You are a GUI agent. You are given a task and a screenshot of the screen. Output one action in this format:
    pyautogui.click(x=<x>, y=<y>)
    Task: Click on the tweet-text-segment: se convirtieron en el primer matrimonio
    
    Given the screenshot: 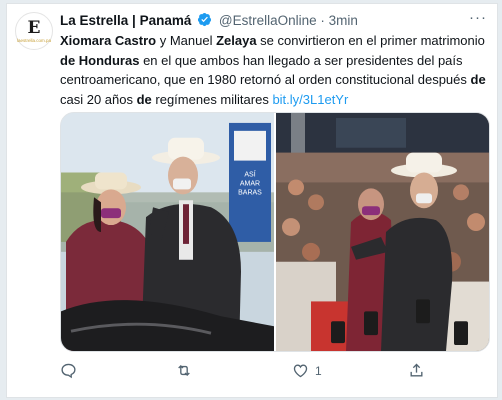 What is the action you would take?
    pyautogui.click(x=370, y=40)
    